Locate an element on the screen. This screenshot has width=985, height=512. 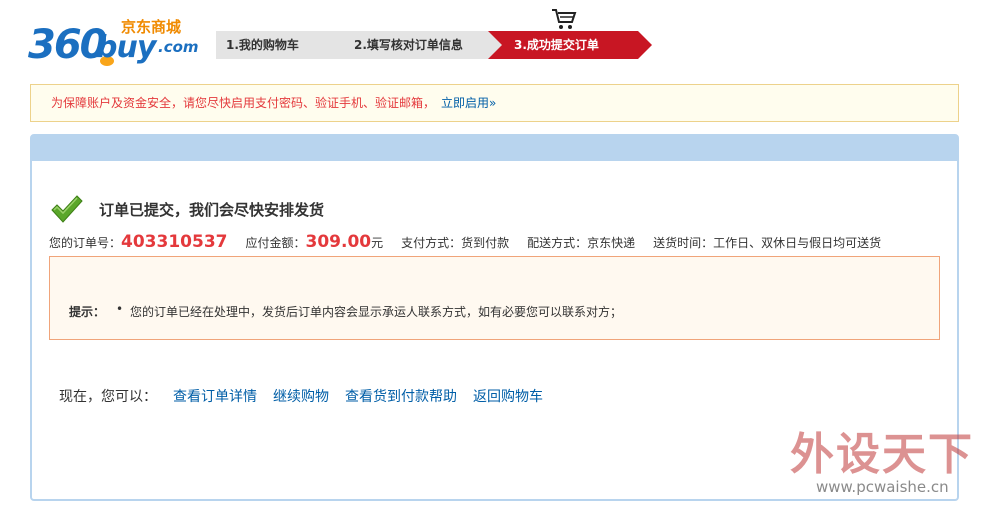
watermark: 外设天下 www.pcwaishe.cn is located at coordinates (882, 458).